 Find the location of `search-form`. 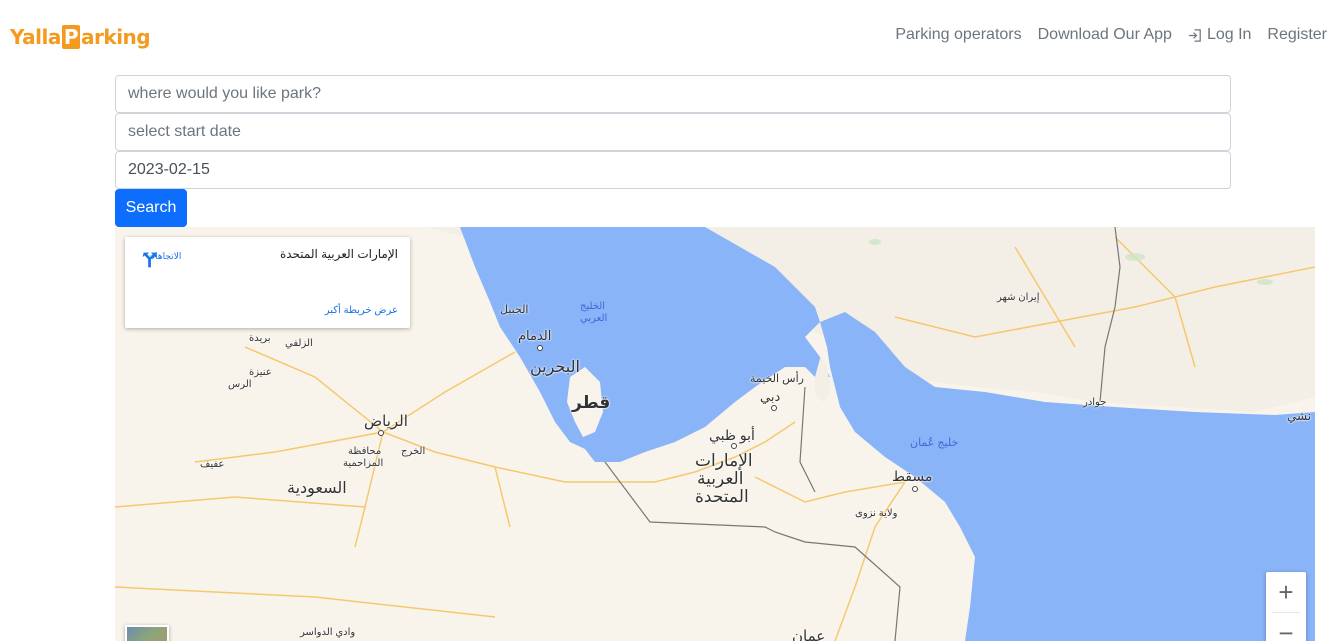

search-form is located at coordinates (673, 132).